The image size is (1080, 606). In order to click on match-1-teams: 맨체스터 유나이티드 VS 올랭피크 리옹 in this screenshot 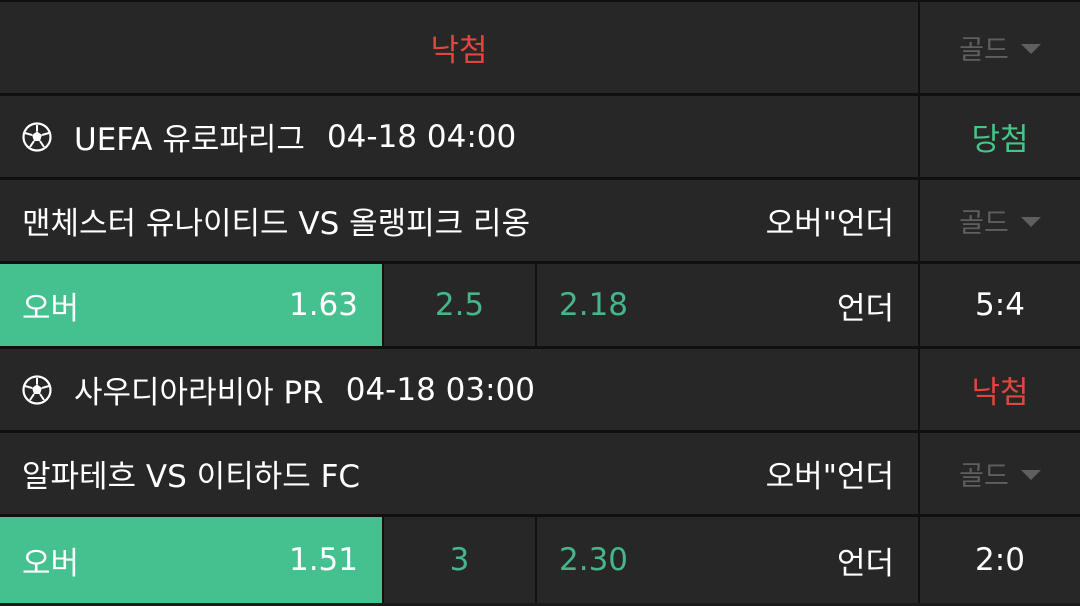, I will do `click(276, 224)`.